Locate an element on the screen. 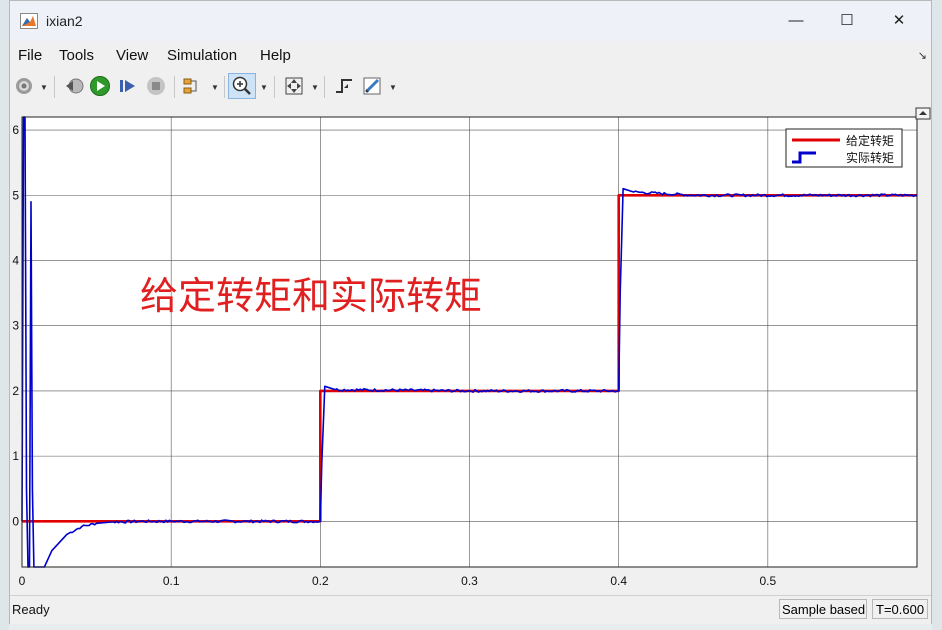 The width and height of the screenshot is (942, 630). simulation-time-indicator: T=0.600 is located at coordinates (900, 609).